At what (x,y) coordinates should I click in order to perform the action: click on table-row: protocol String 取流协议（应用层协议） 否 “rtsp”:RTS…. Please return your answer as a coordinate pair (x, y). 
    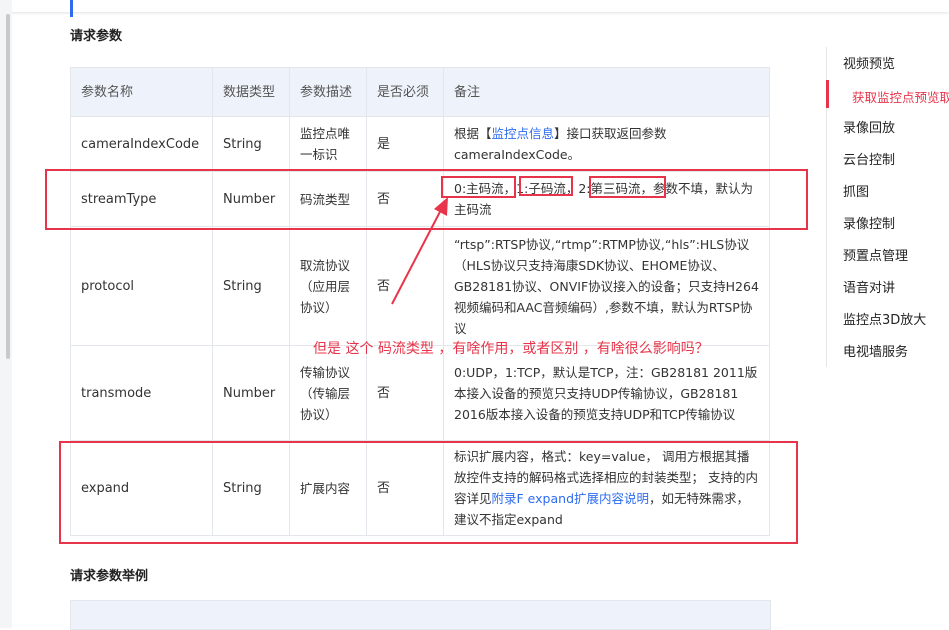
    Looking at the image, I should click on (420, 286).